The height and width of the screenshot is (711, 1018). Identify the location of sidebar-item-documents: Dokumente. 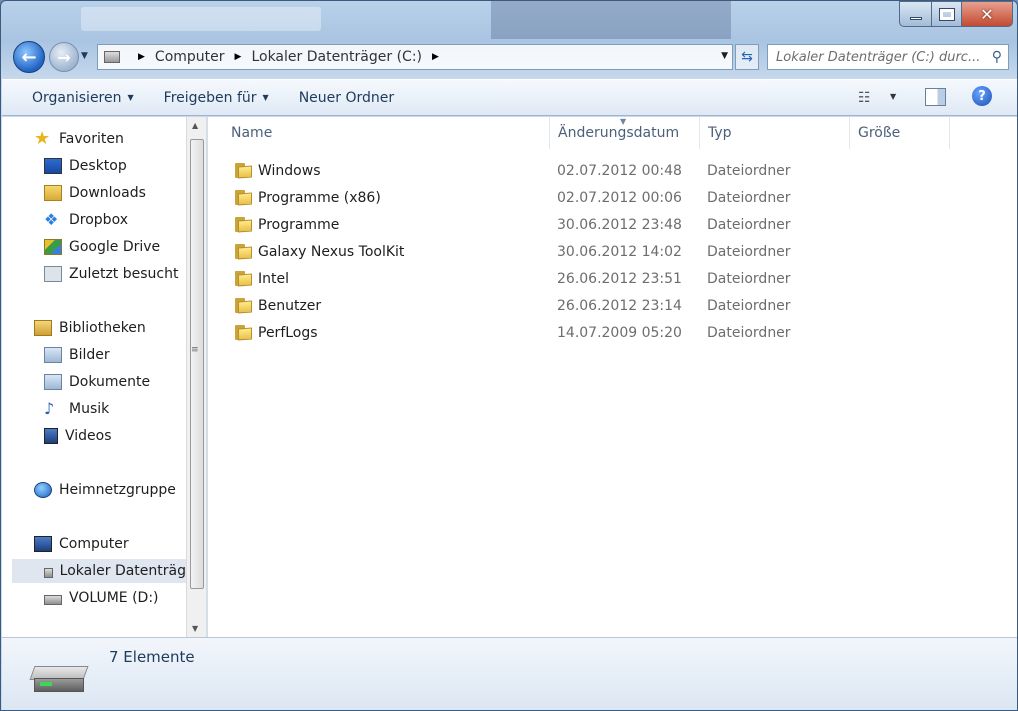
(97, 382).